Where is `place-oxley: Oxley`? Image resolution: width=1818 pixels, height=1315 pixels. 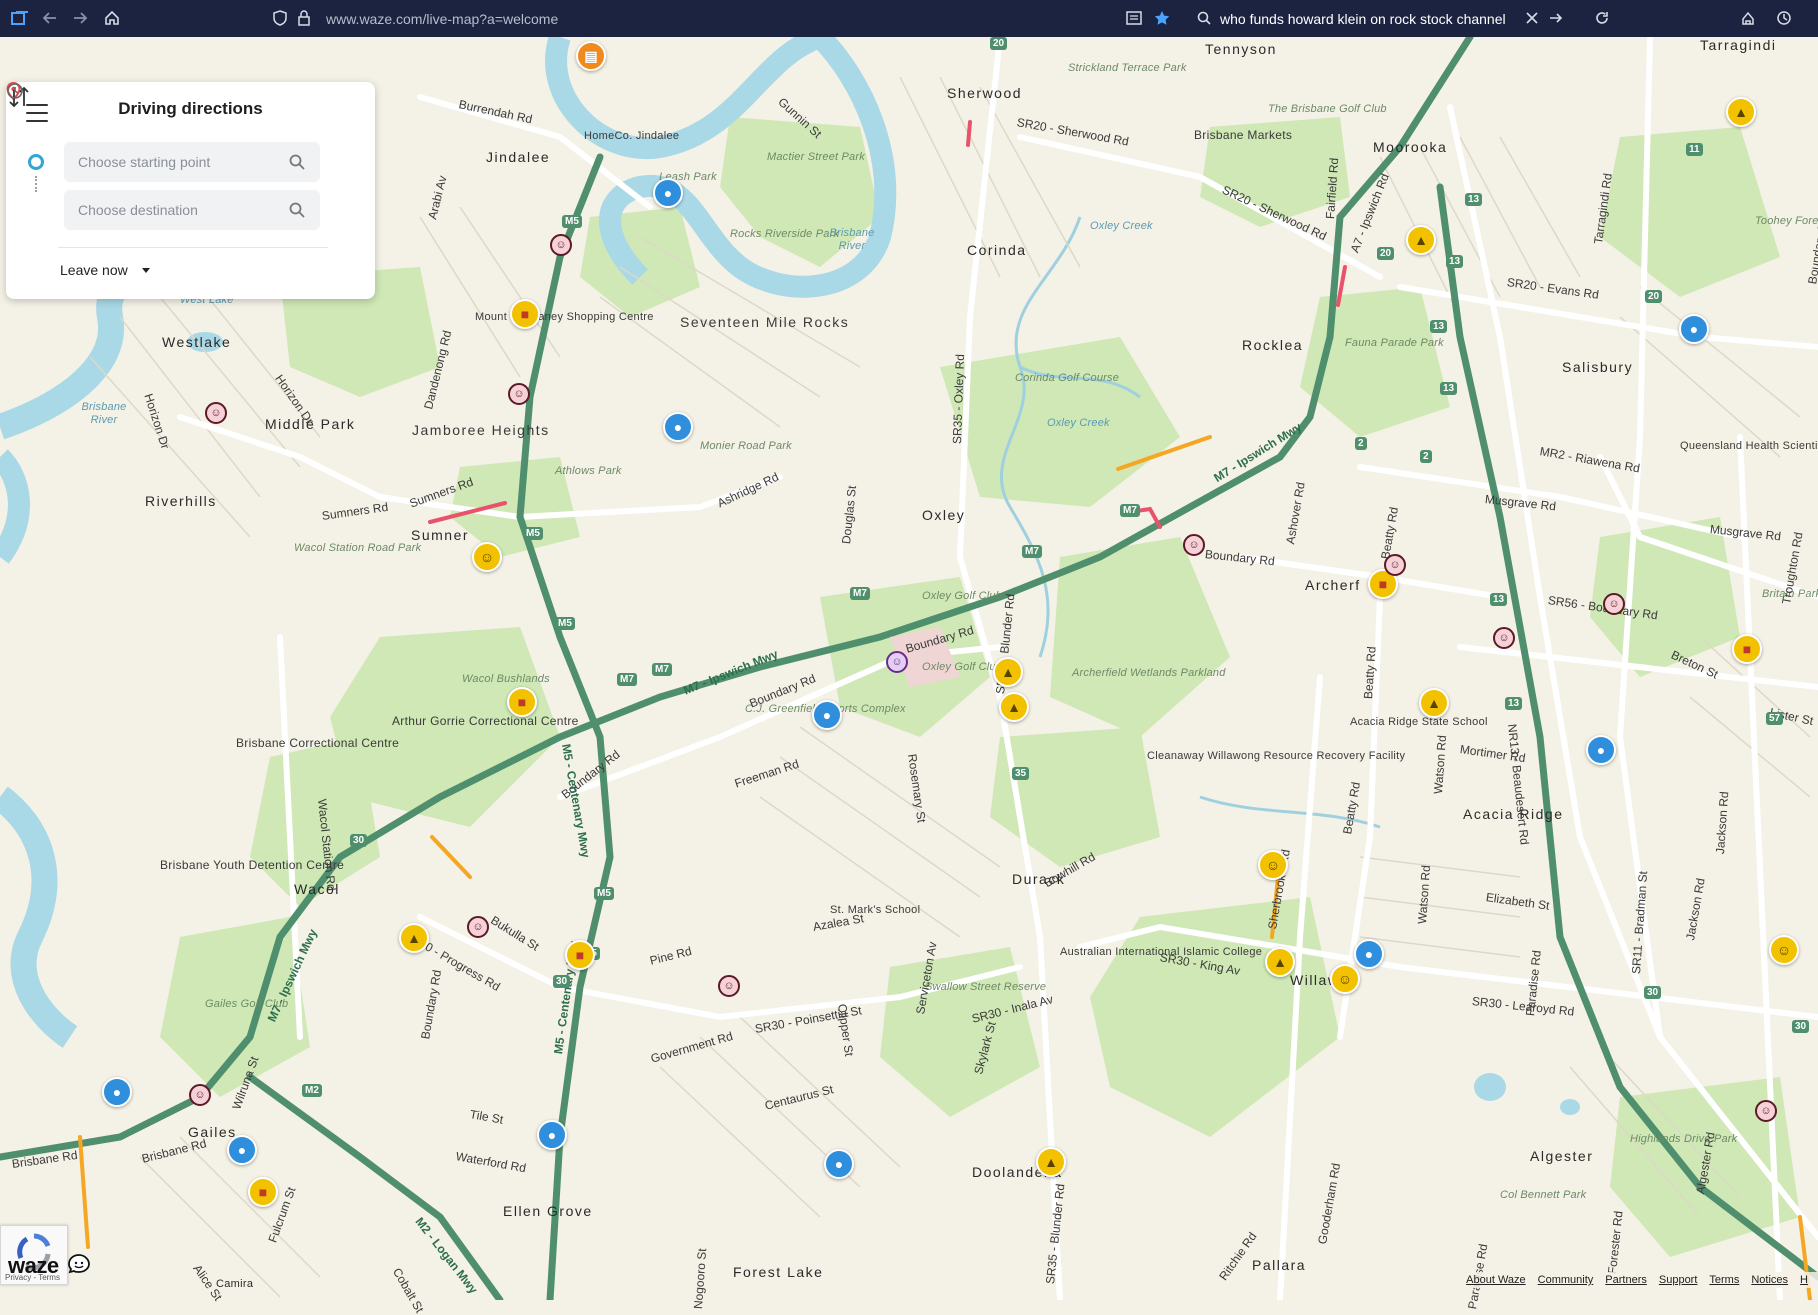
place-oxley: Oxley is located at coordinates (943, 515).